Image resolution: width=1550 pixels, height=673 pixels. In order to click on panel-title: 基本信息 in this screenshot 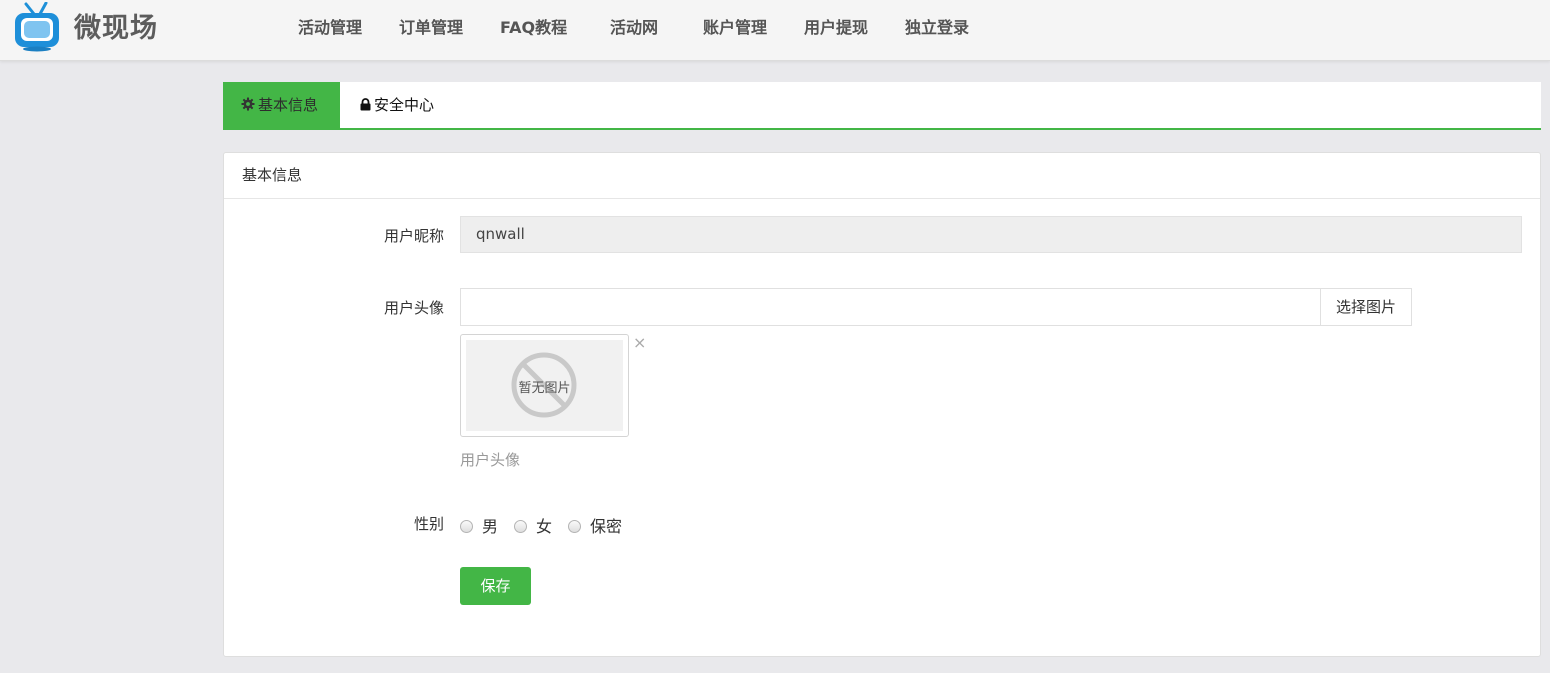, I will do `click(882, 176)`.